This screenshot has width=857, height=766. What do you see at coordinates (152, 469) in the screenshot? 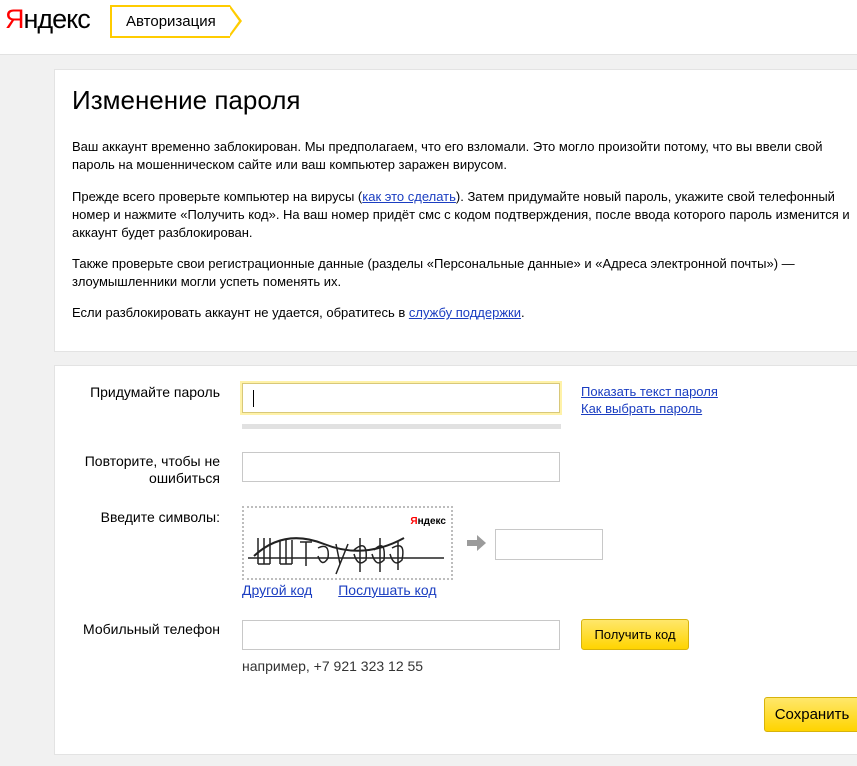
I see `repeat-password-label: Повторите, чтобы не ошибиться` at bounding box center [152, 469].